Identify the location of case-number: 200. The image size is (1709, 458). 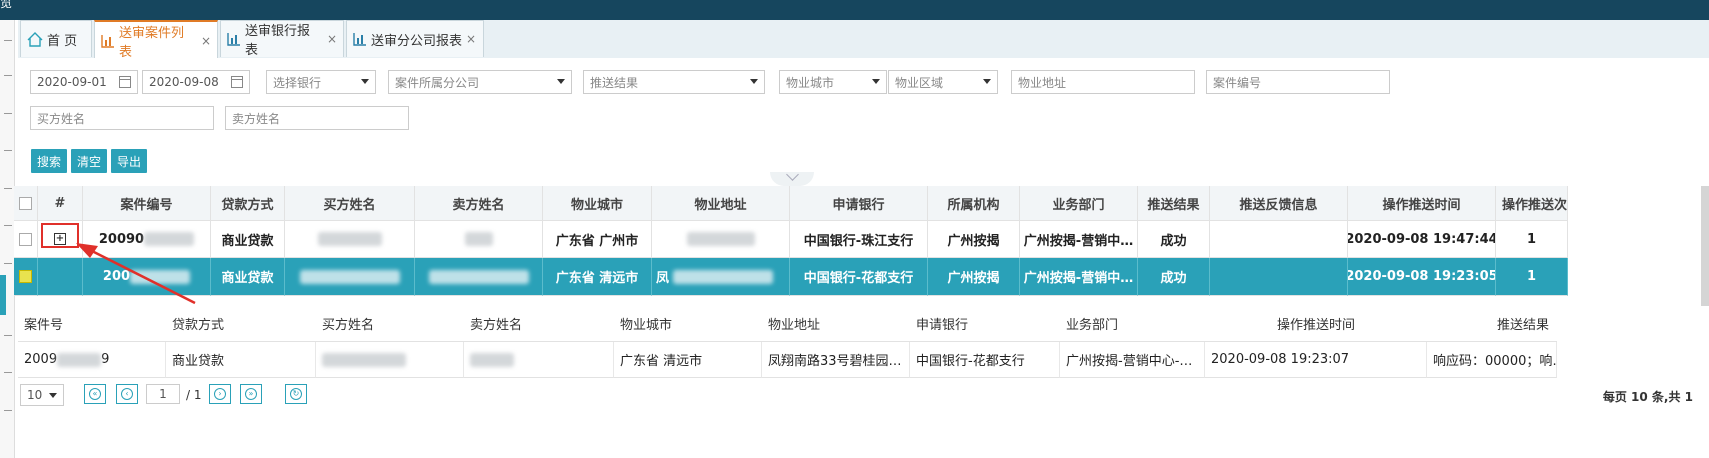
(116, 276).